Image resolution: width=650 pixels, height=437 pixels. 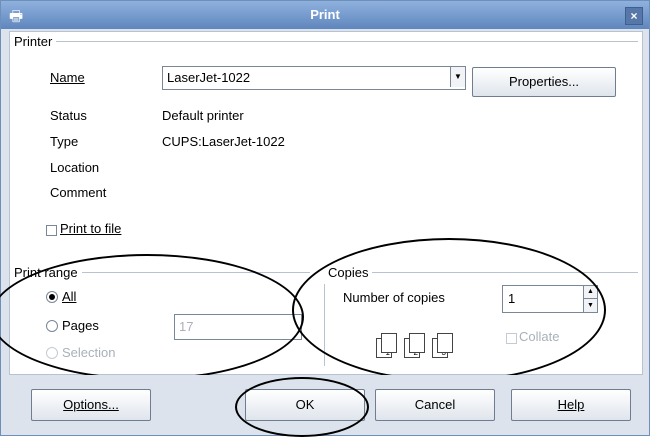 I want to click on comment-label: Comment, so click(x=78, y=192).